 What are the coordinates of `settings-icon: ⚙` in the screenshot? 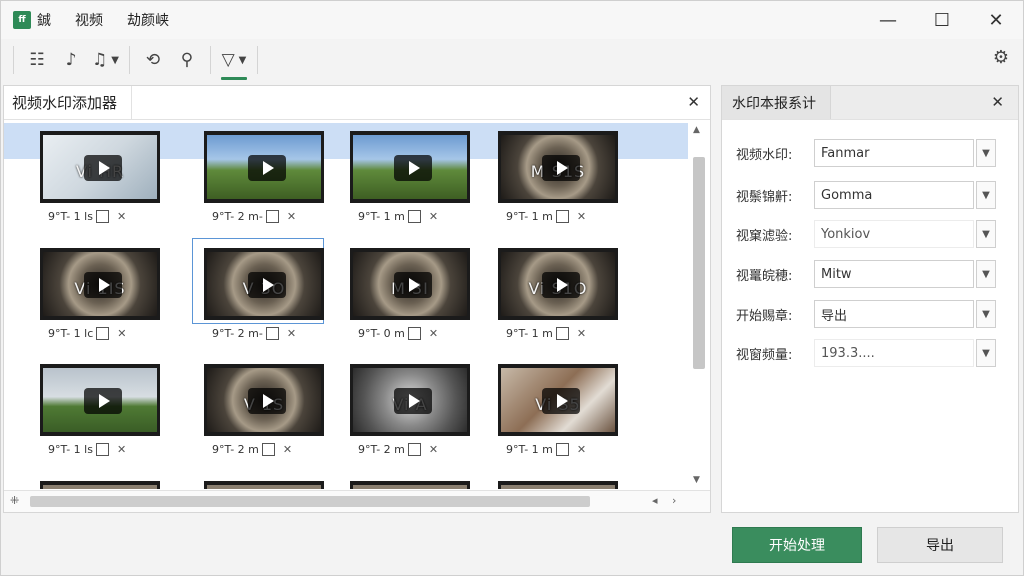 It's located at (1001, 57).